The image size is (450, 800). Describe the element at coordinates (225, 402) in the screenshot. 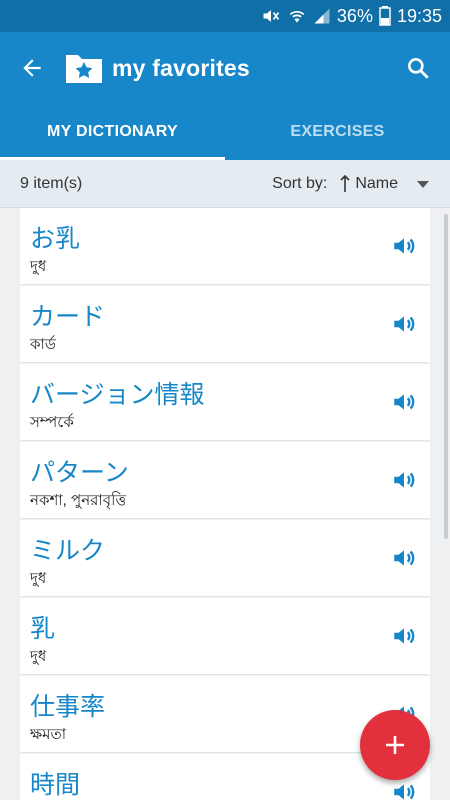

I see `list-item: バージョン情報 সম্পর্কে` at that location.